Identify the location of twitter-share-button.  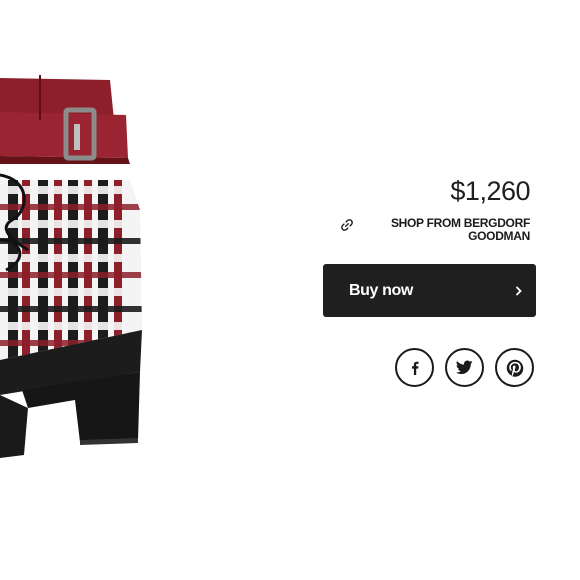
(464, 367).